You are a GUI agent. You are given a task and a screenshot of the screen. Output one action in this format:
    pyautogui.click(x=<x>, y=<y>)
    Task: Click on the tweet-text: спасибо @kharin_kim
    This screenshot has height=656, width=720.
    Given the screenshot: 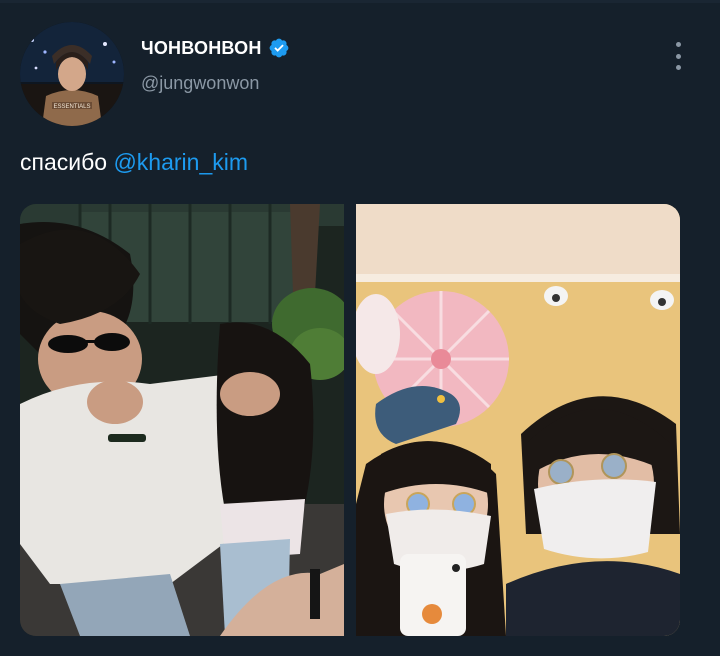 What is the action you would take?
    pyautogui.click(x=134, y=162)
    